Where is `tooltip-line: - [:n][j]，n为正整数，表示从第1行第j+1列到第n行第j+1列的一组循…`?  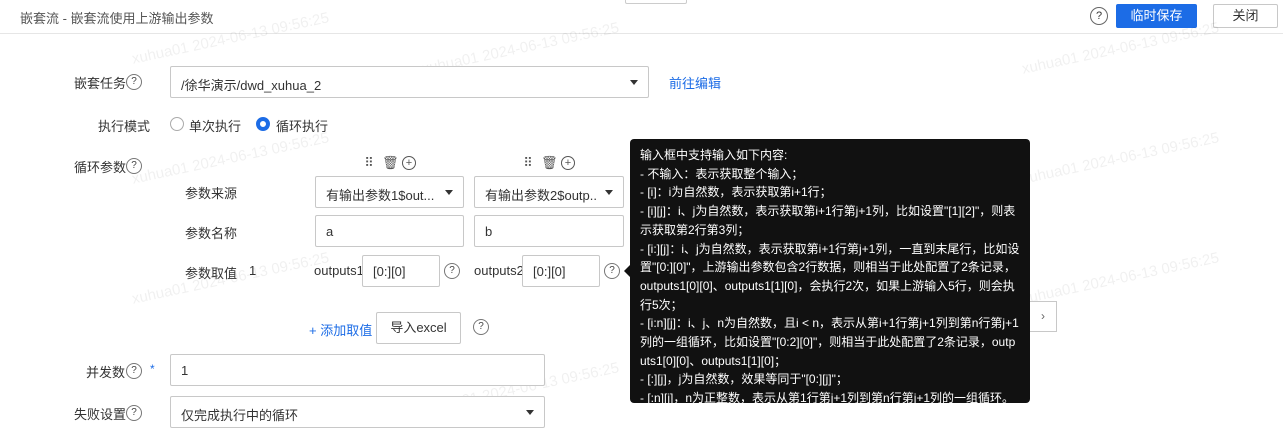
tooltip-line: - [:n][j]，n为正整数，表示从第1行第j+1列到第n行第j+1列的一组循… is located at coordinates (827, 398).